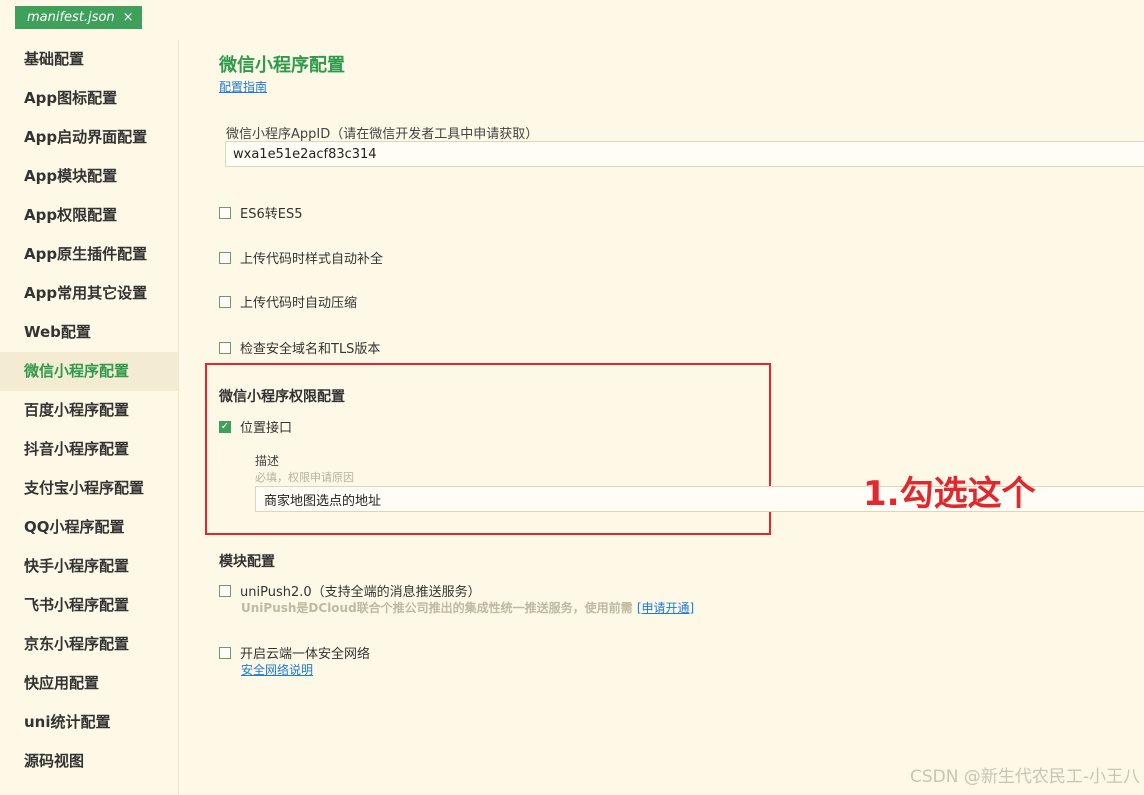  What do you see at coordinates (267, 461) in the screenshot?
I see `permission-desc-label: 描述` at bounding box center [267, 461].